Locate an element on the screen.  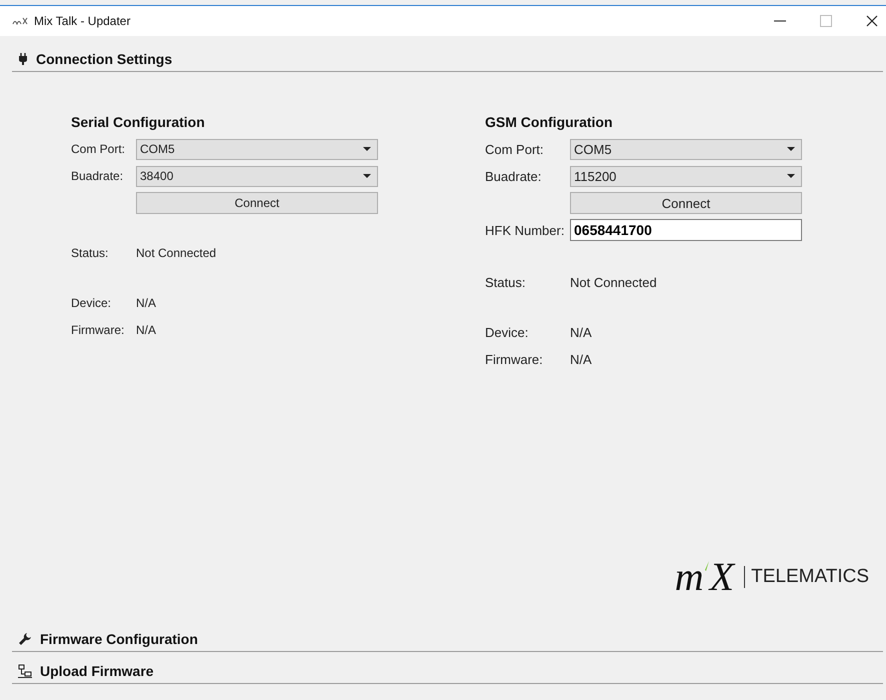
number-field: 0658441700 is located at coordinates (686, 230).